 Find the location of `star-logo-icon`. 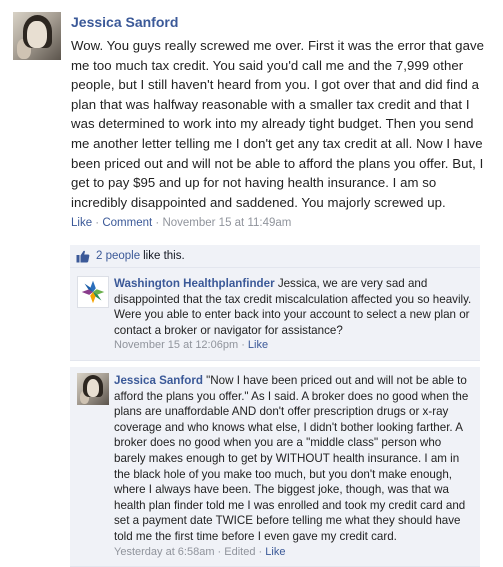

star-logo-icon is located at coordinates (93, 292).